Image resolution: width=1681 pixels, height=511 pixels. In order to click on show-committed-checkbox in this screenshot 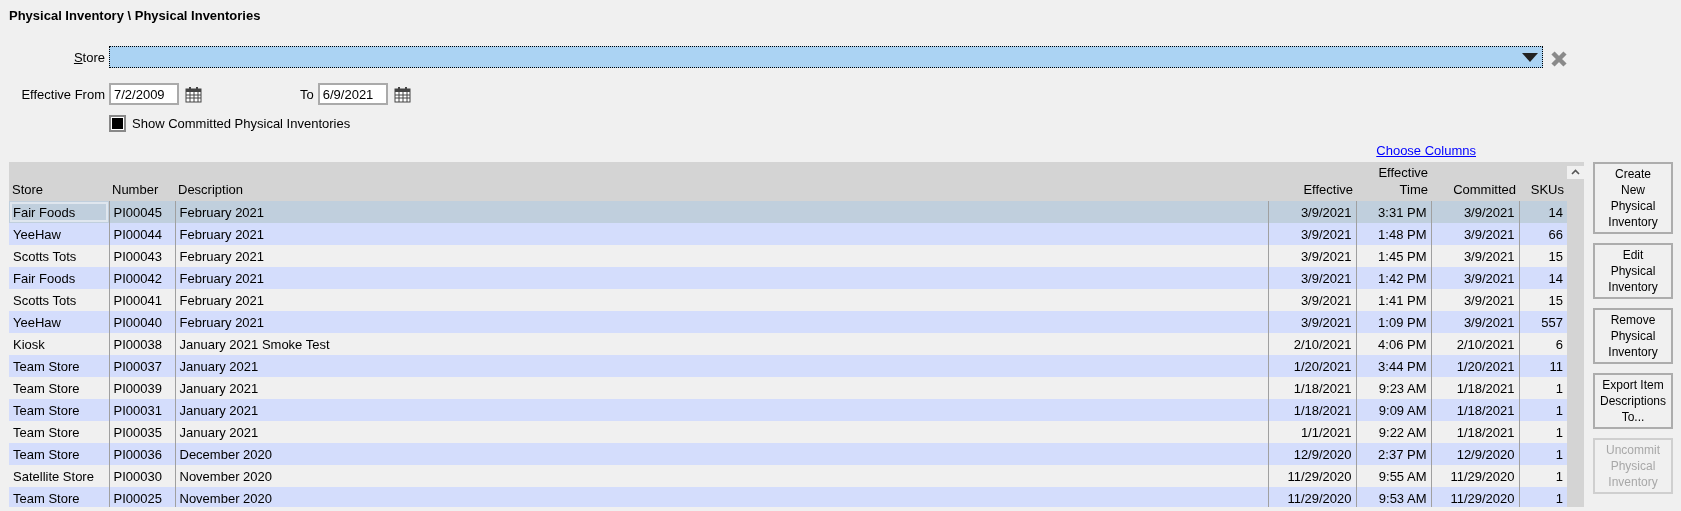, I will do `click(117, 123)`.